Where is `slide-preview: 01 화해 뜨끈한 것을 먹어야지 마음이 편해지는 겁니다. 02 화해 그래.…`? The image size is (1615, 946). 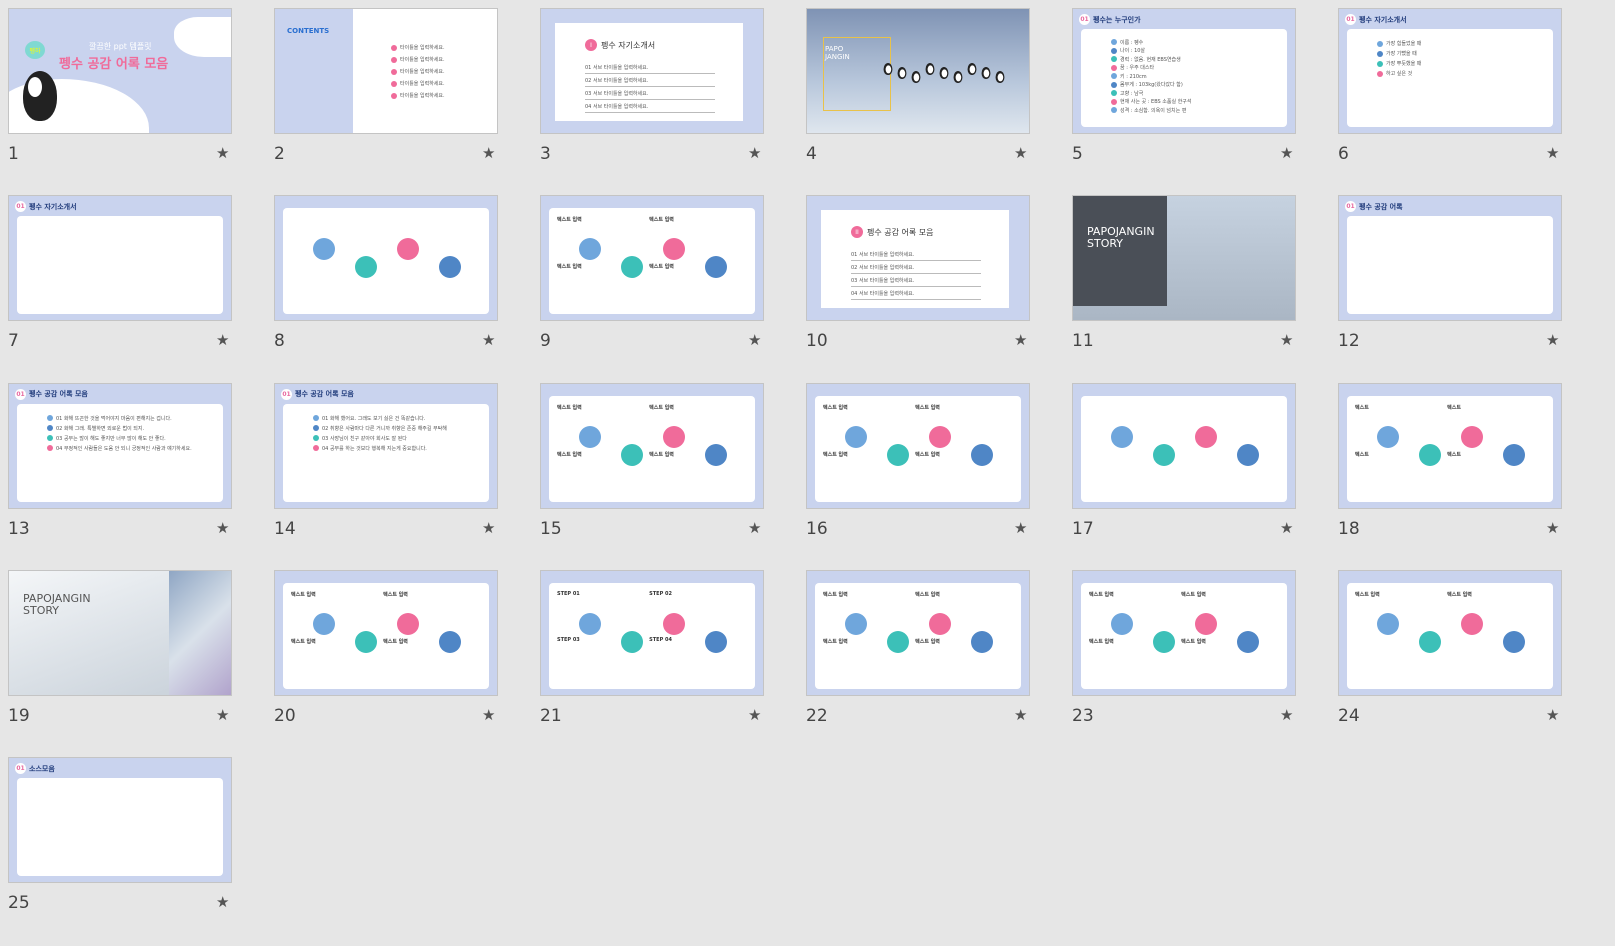 slide-preview: 01 화해 뜨끈한 것을 먹어야지 마음이 편해지는 겁니다. 02 화해 그래.… is located at coordinates (120, 445).